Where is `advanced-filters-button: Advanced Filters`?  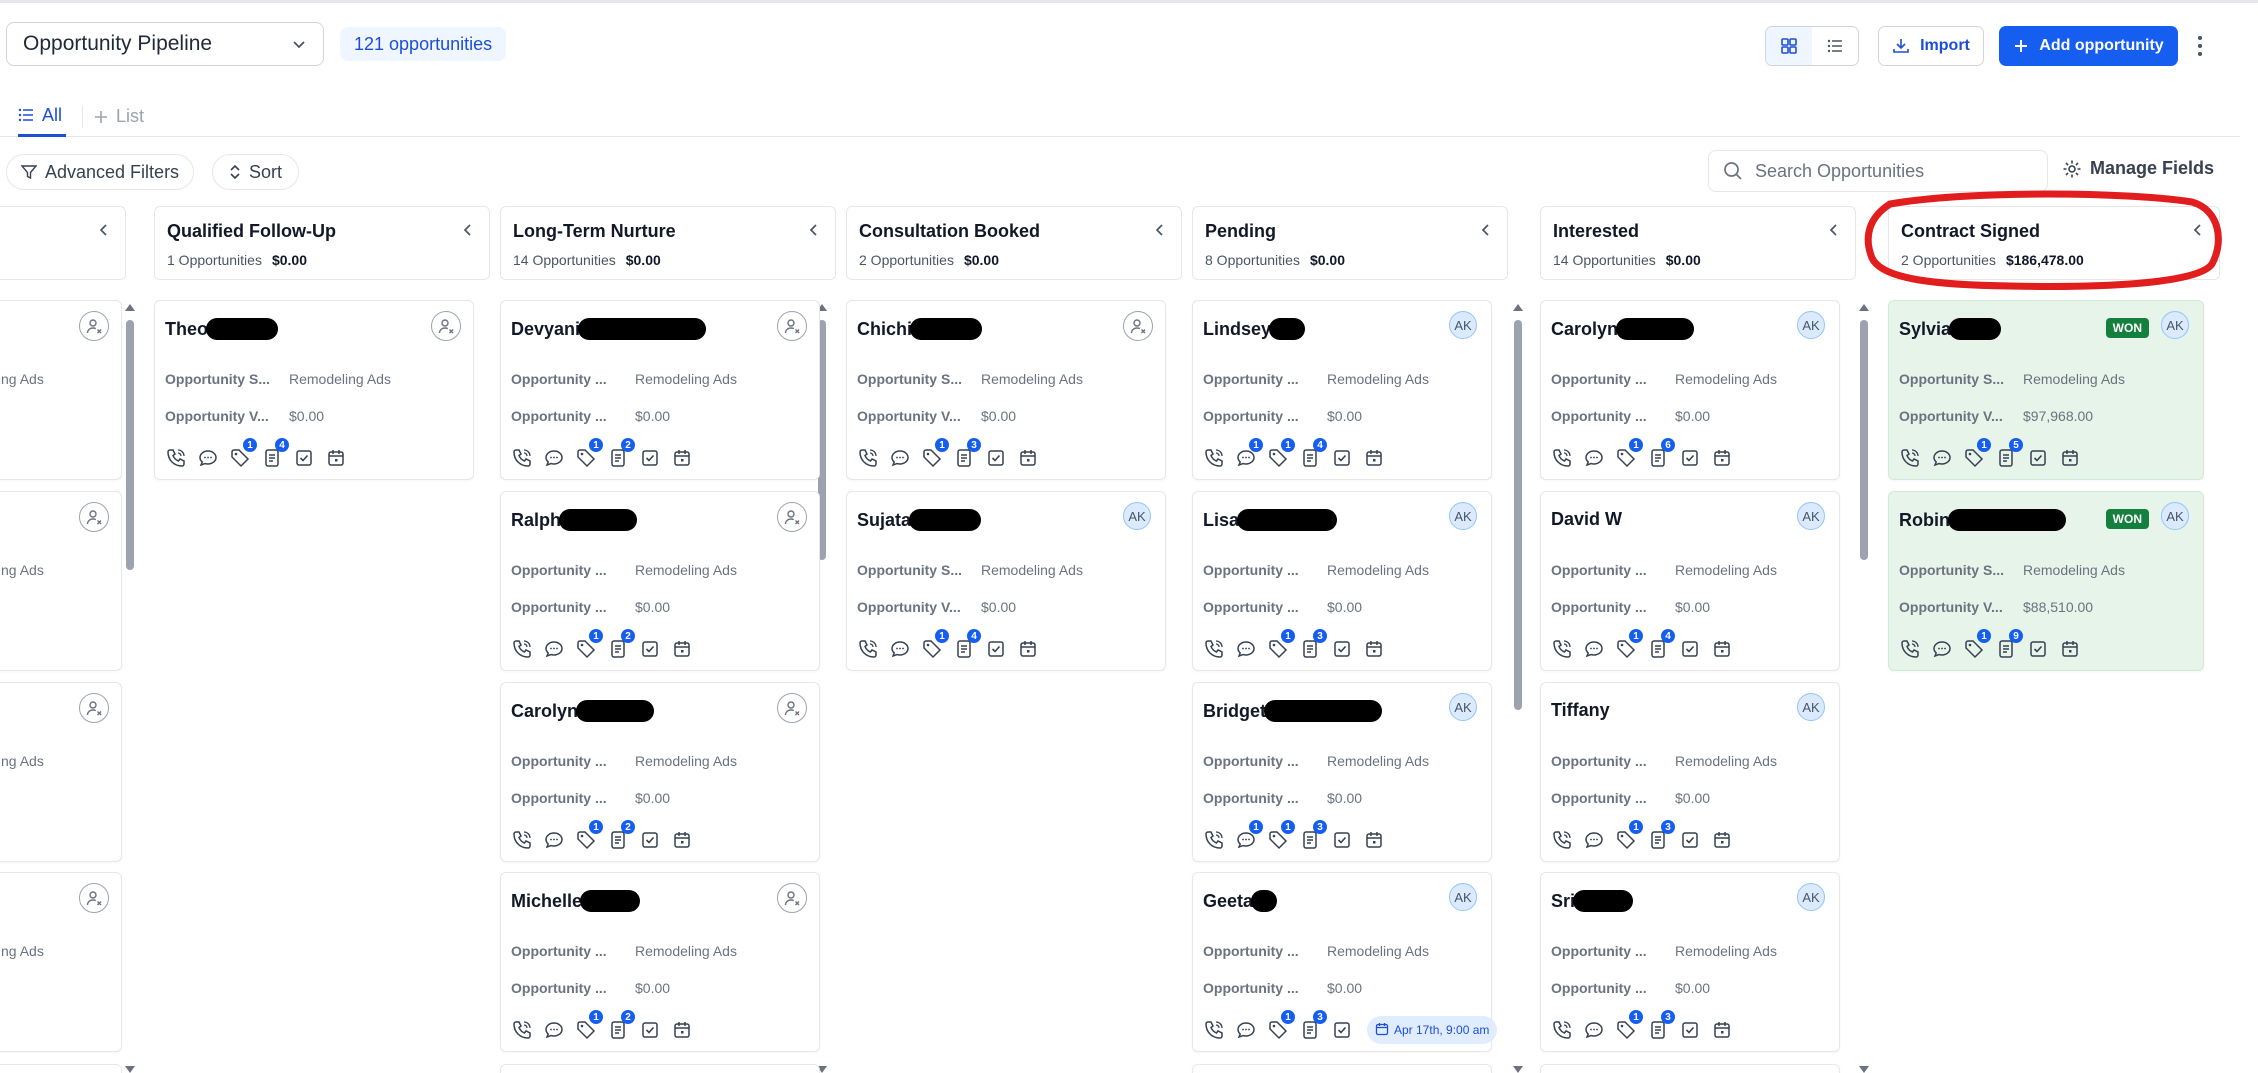
advanced-filters-button: Advanced Filters is located at coordinates (100, 172).